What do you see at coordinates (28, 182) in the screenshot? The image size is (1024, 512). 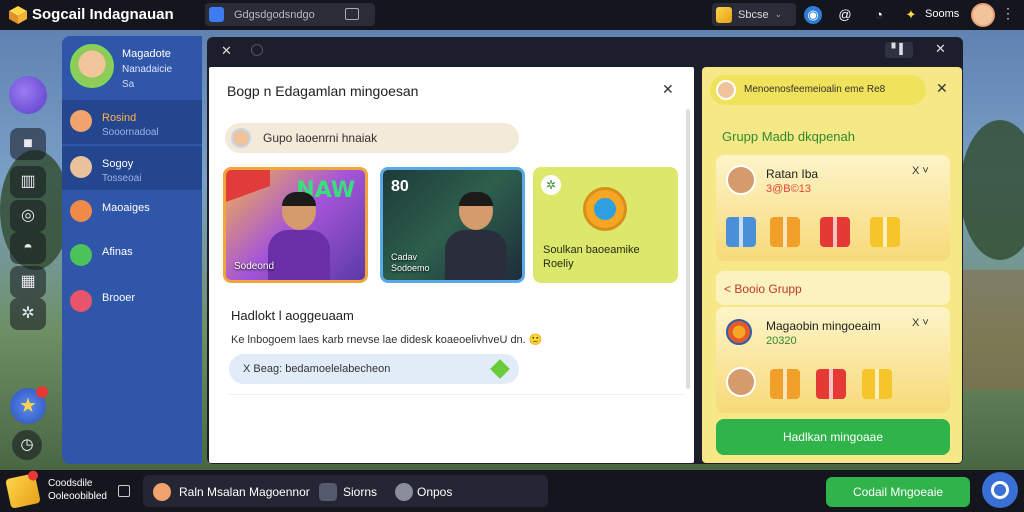 I see `grid-icon: ▥` at bounding box center [28, 182].